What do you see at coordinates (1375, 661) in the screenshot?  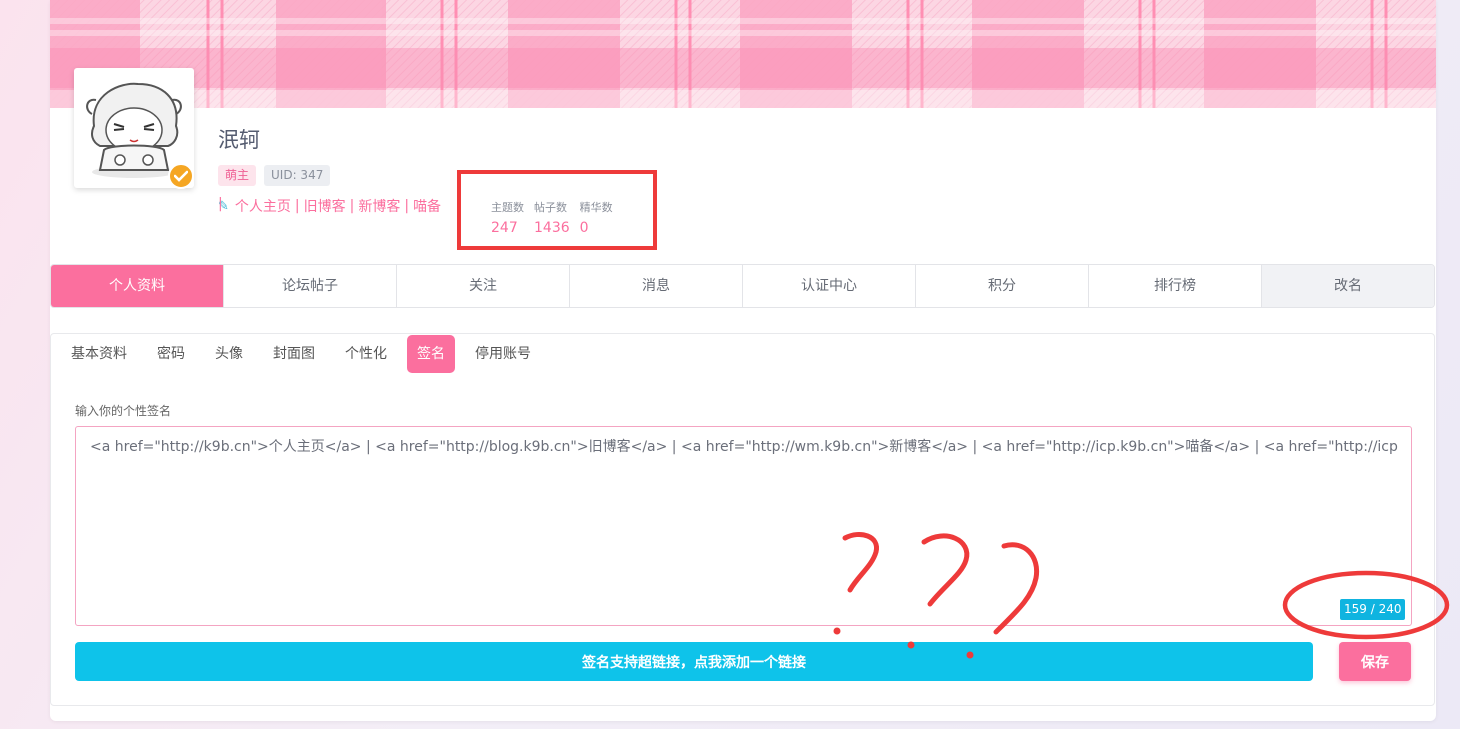 I see `save-button: 保存` at bounding box center [1375, 661].